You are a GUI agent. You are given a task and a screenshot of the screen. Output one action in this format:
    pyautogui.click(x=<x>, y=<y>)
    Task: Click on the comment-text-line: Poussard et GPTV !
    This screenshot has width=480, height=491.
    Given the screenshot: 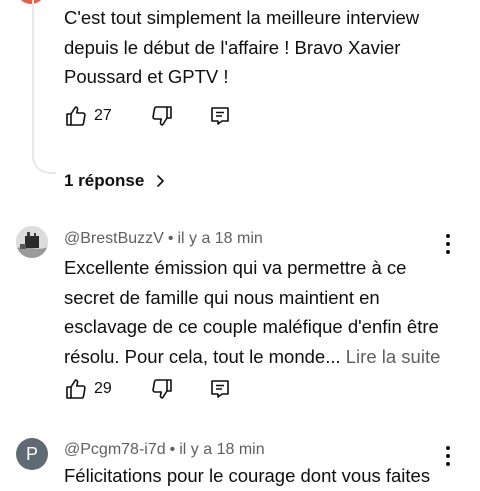 What is the action you would take?
    pyautogui.click(x=146, y=76)
    